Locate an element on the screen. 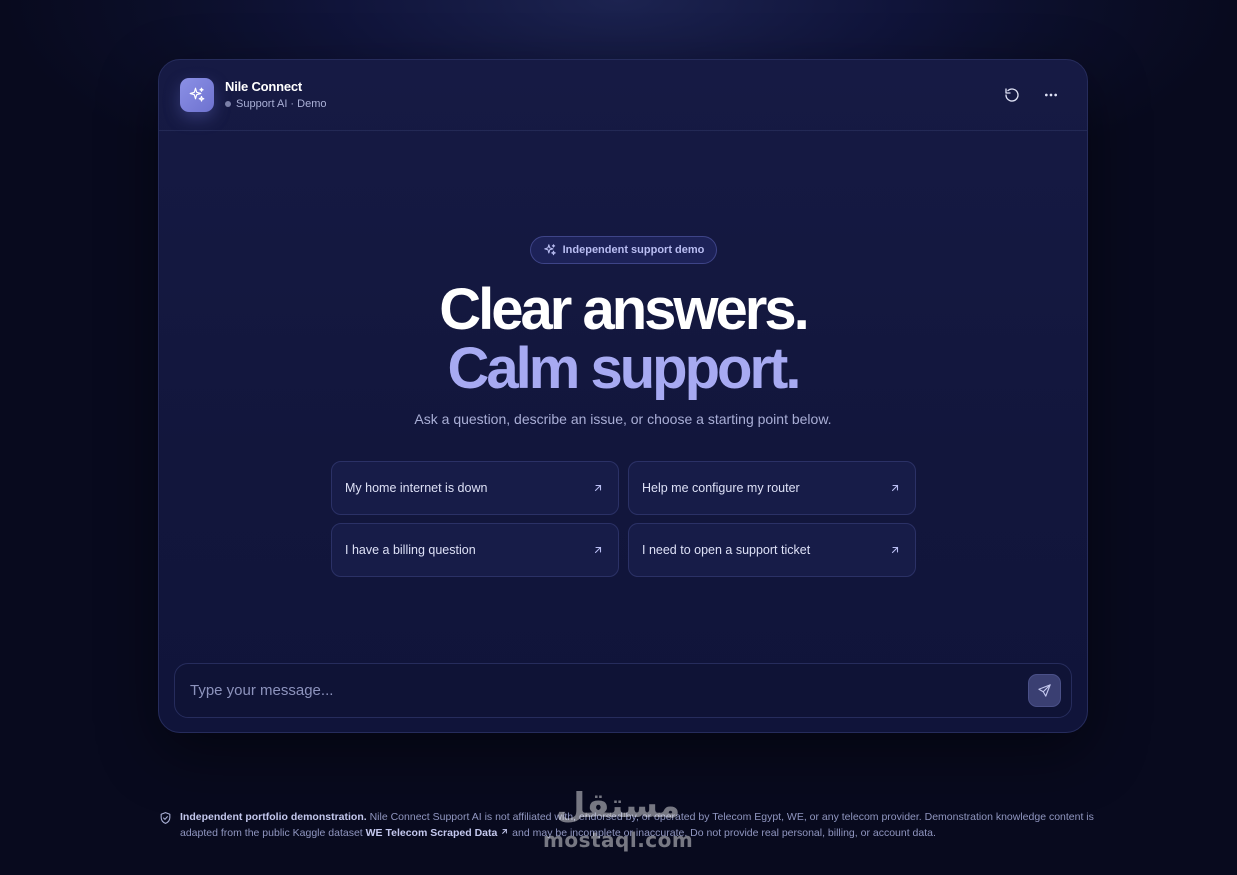 The height and width of the screenshot is (875, 1237). disclaimer-lead: Independent portfolio demonstration. is located at coordinates (273, 817).